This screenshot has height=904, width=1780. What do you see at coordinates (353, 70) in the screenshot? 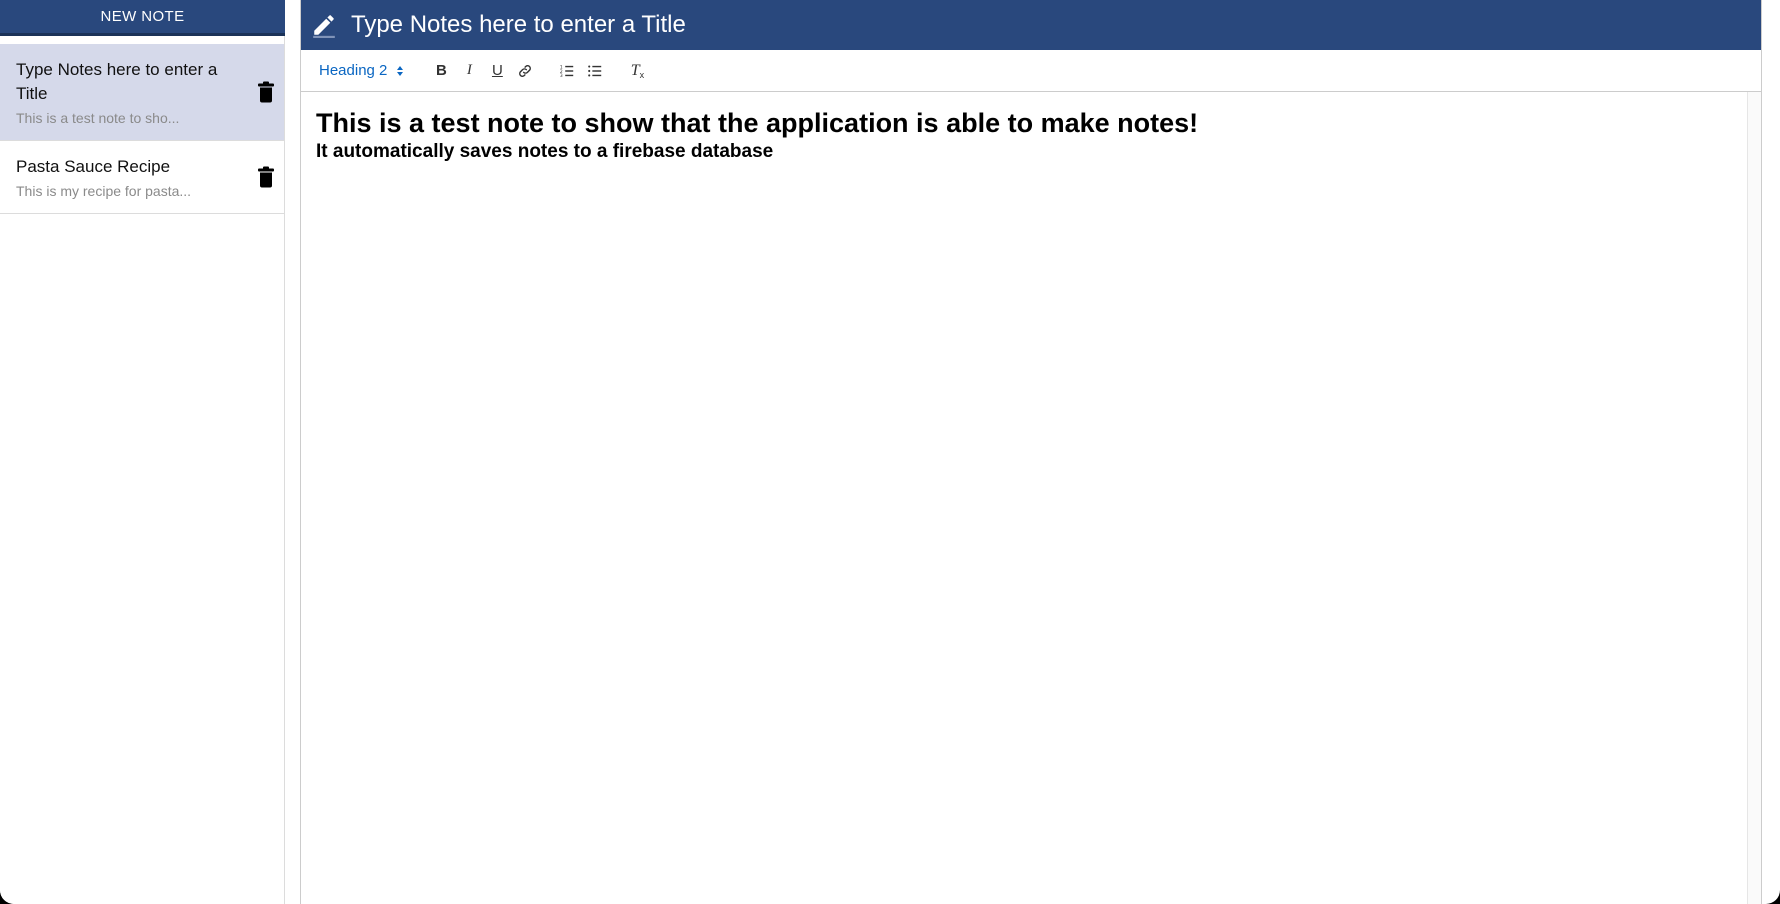
I see `heading-select-label: Heading 2` at bounding box center [353, 70].